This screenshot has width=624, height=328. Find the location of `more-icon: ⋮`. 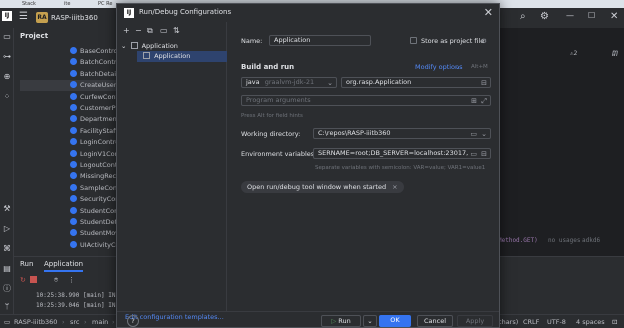

more-icon: ⋮ is located at coordinates (71, 280).